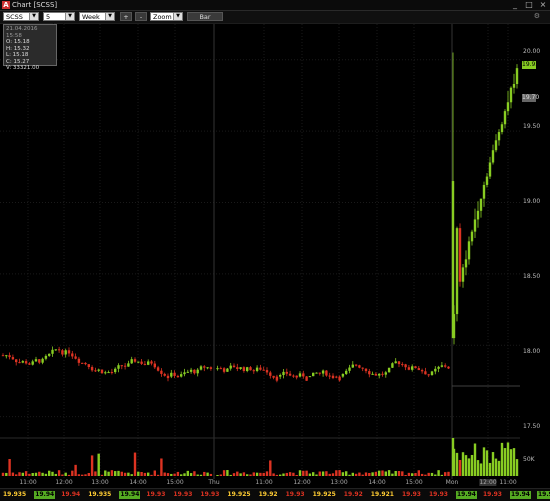  What do you see at coordinates (529, 5) in the screenshot?
I see `maximize-icon: □` at bounding box center [529, 5].